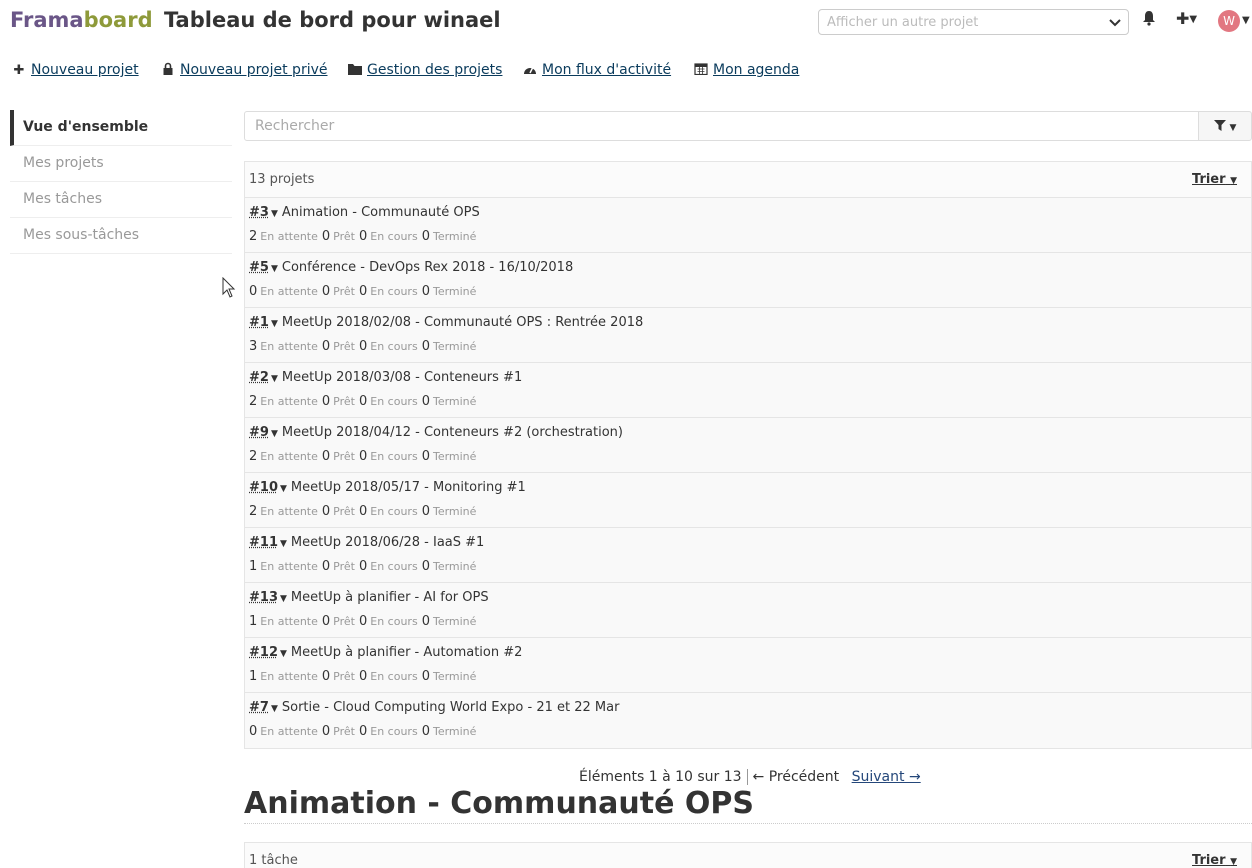  I want to click on count-waiting: 2, so click(253, 456).